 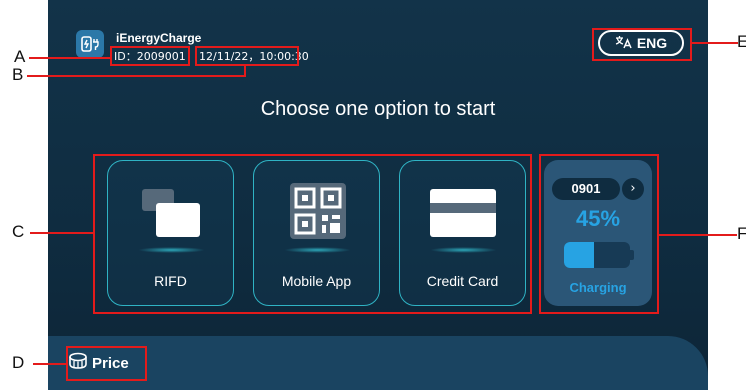 I want to click on annotation-letter-c: C, so click(x=18, y=231).